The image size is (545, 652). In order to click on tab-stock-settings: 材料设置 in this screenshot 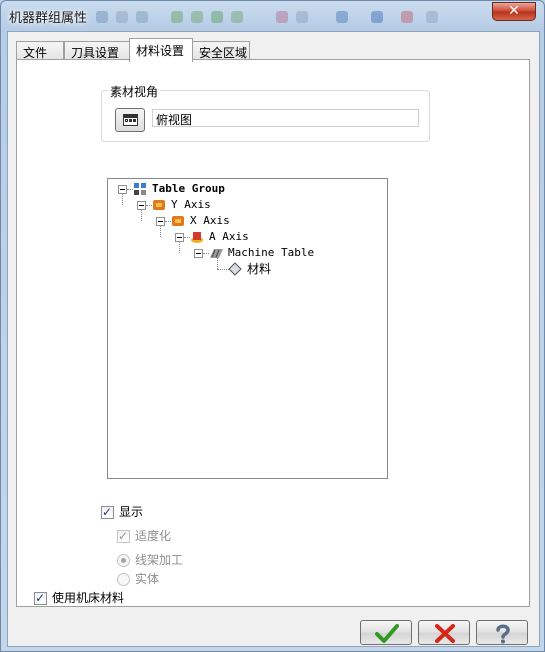, I will do `click(161, 50)`.